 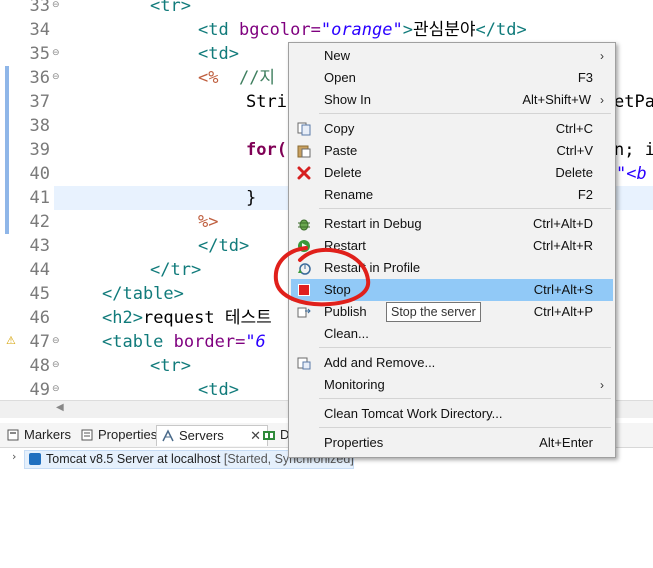 I want to click on line-number: 45, so click(x=39, y=294).